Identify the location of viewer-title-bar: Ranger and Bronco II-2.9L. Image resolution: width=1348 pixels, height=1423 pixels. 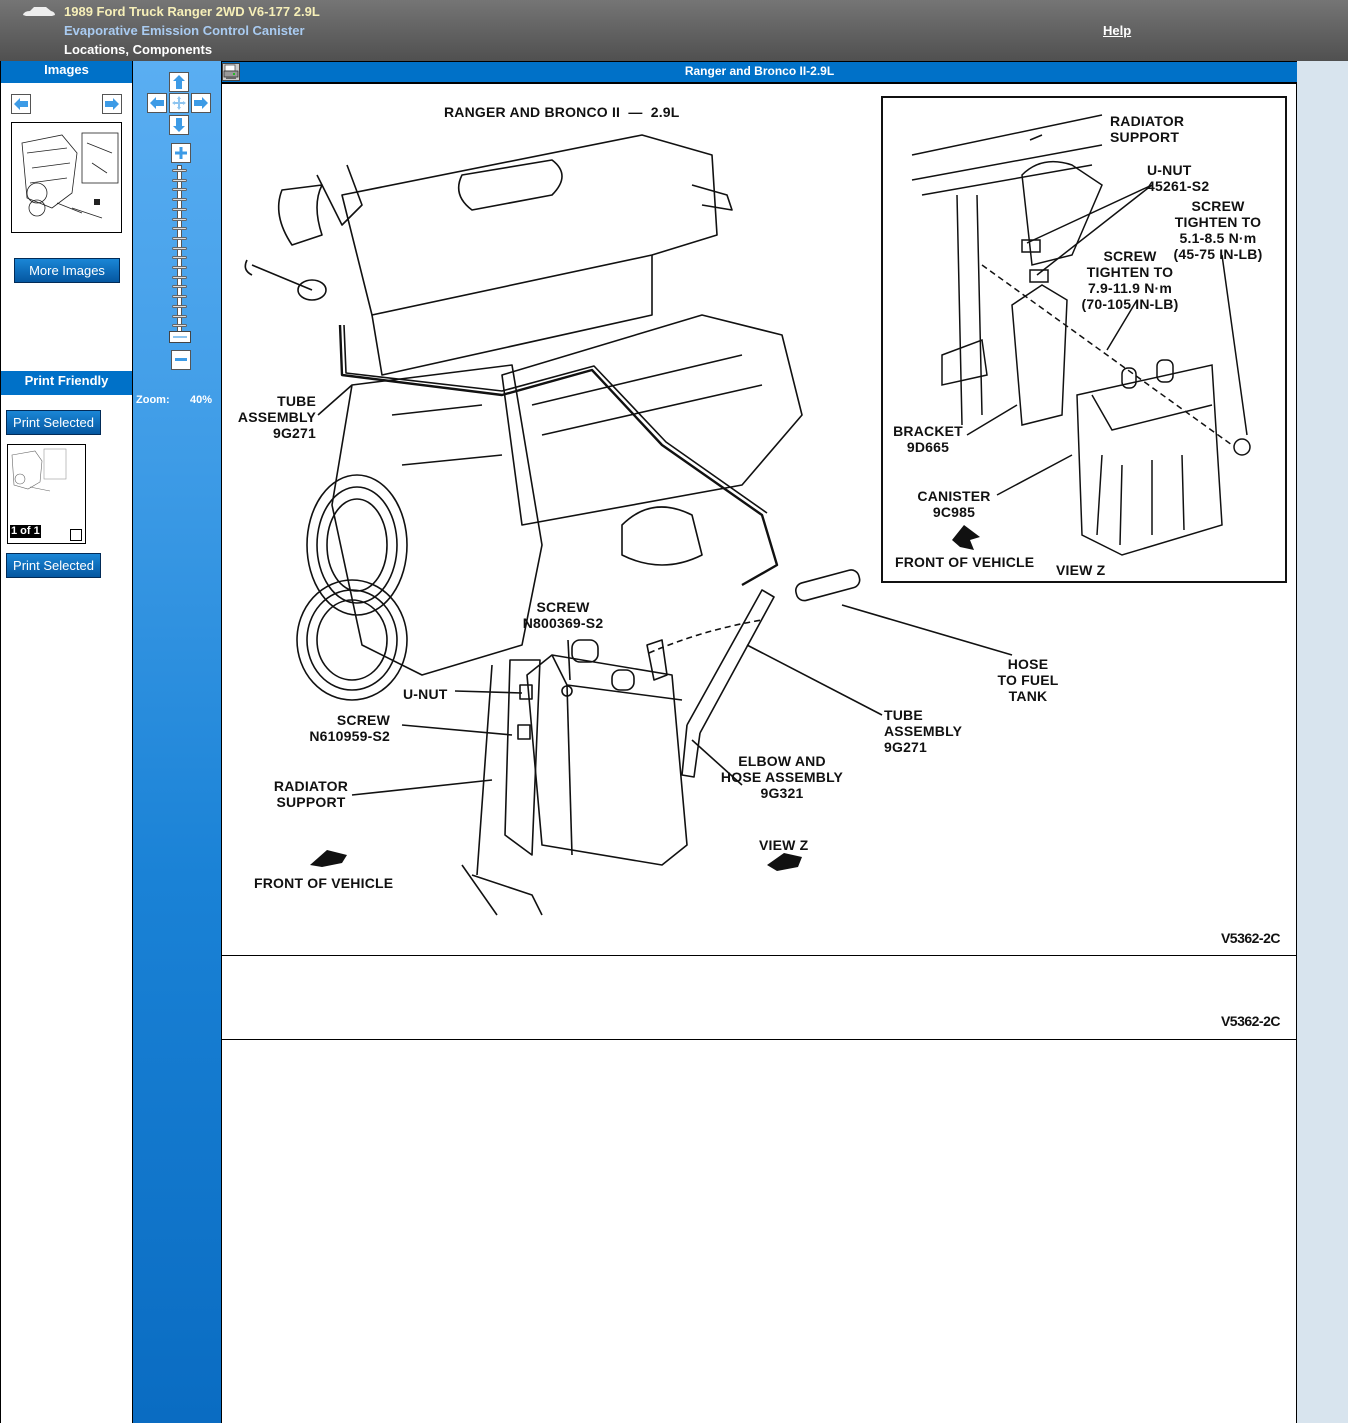
(759, 72).